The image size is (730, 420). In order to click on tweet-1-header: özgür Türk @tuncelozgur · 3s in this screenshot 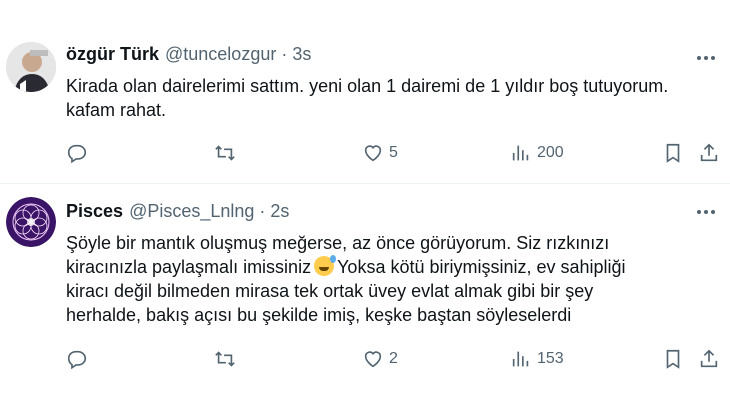, I will do `click(188, 54)`.